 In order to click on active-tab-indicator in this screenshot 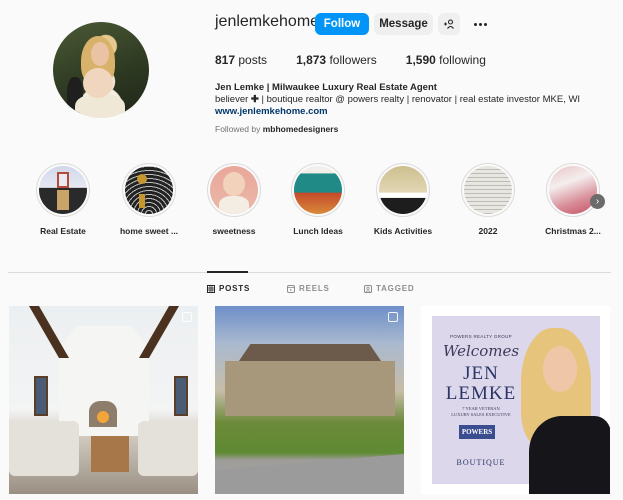, I will do `click(227, 272)`.